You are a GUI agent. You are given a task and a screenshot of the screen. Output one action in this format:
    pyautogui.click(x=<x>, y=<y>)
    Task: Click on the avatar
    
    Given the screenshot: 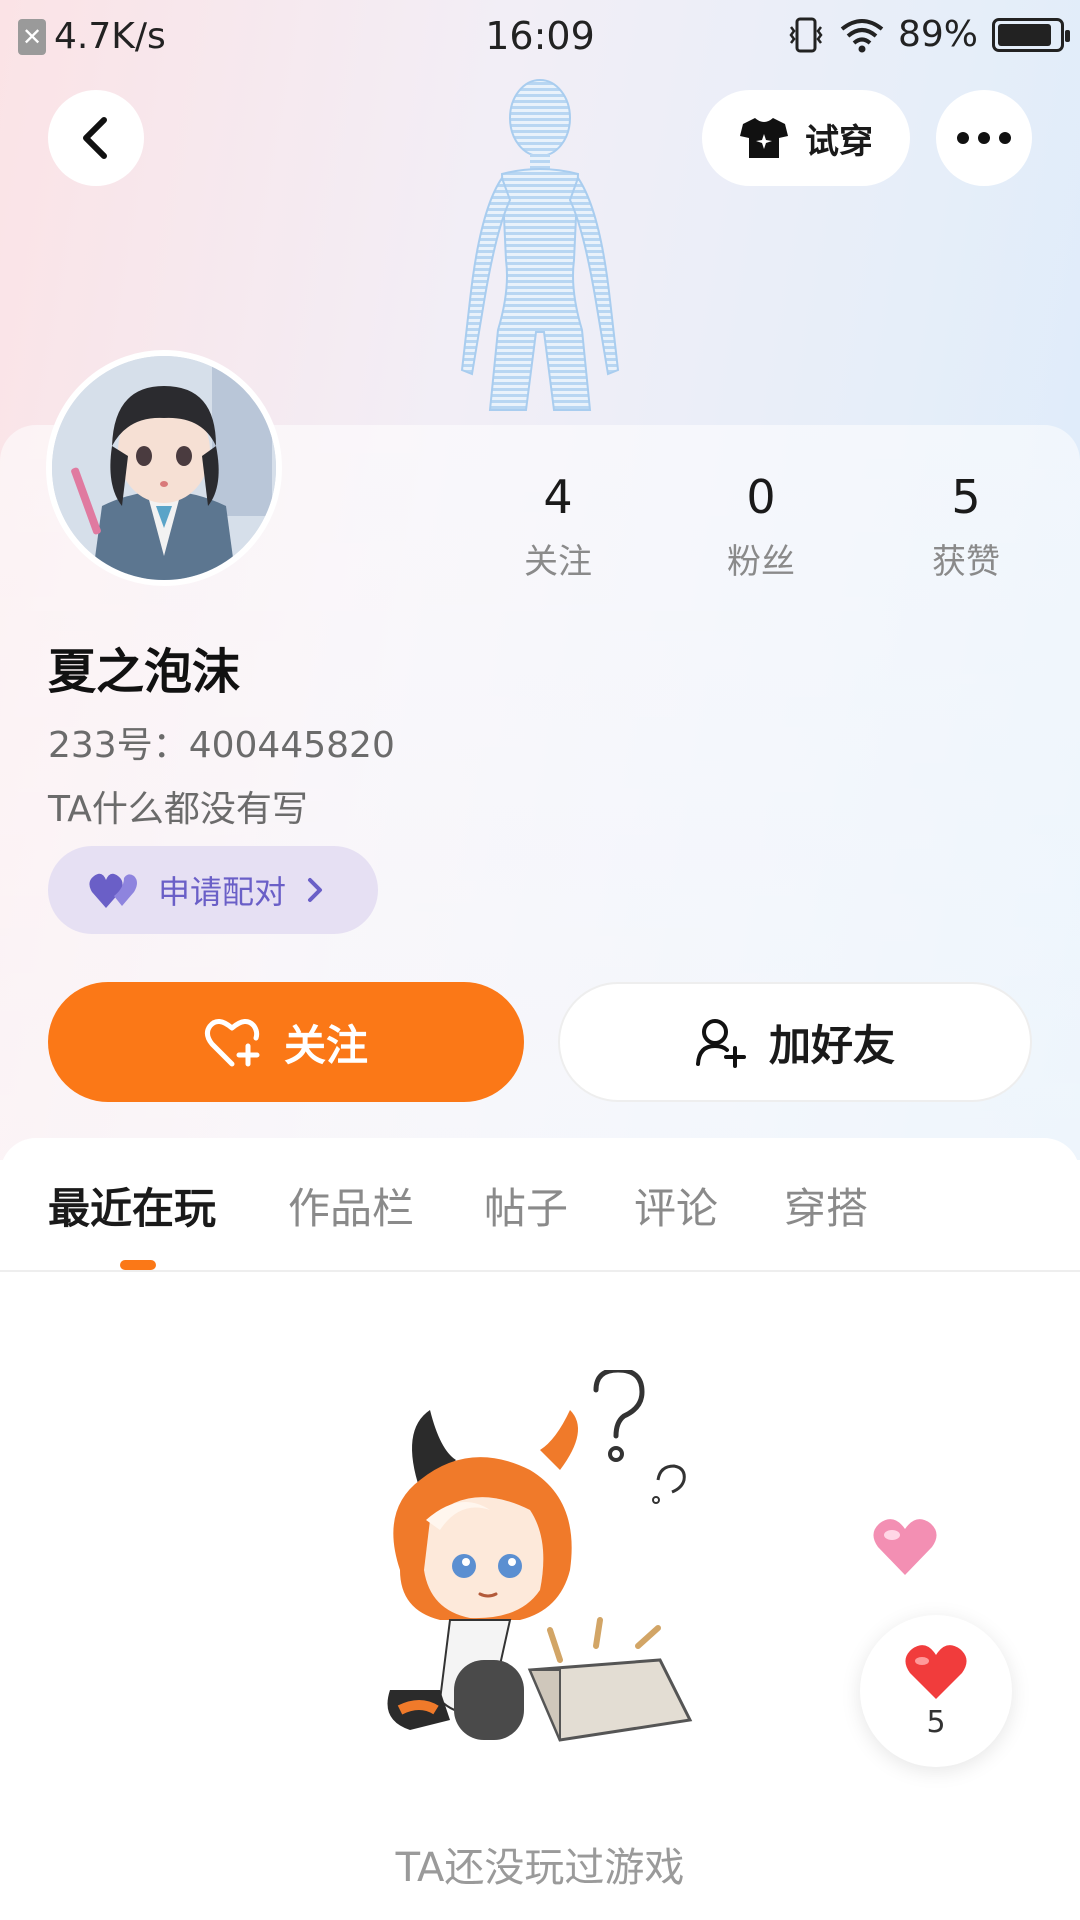 What is the action you would take?
    pyautogui.click(x=164, y=468)
    